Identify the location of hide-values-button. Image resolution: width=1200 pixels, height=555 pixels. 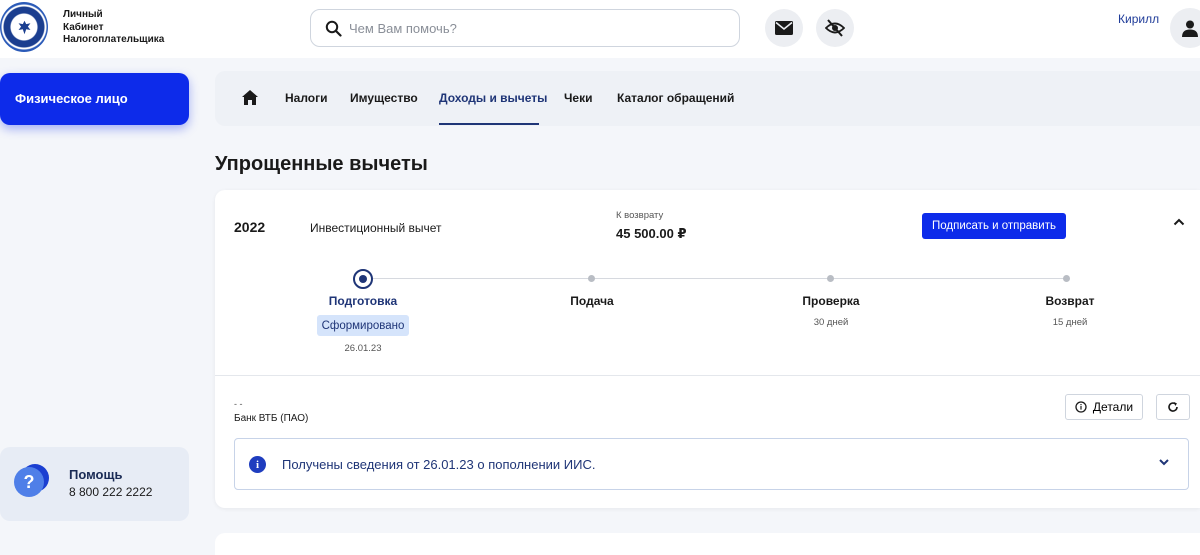
(835, 28).